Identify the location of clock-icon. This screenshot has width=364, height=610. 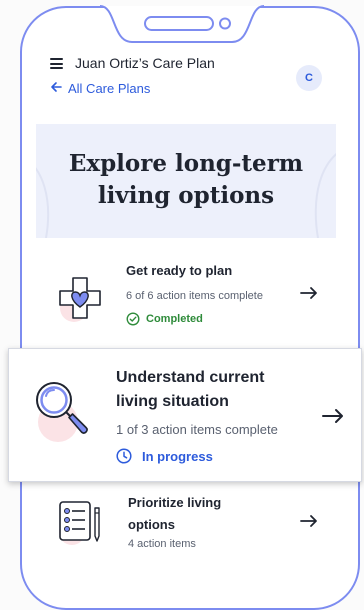
(124, 456).